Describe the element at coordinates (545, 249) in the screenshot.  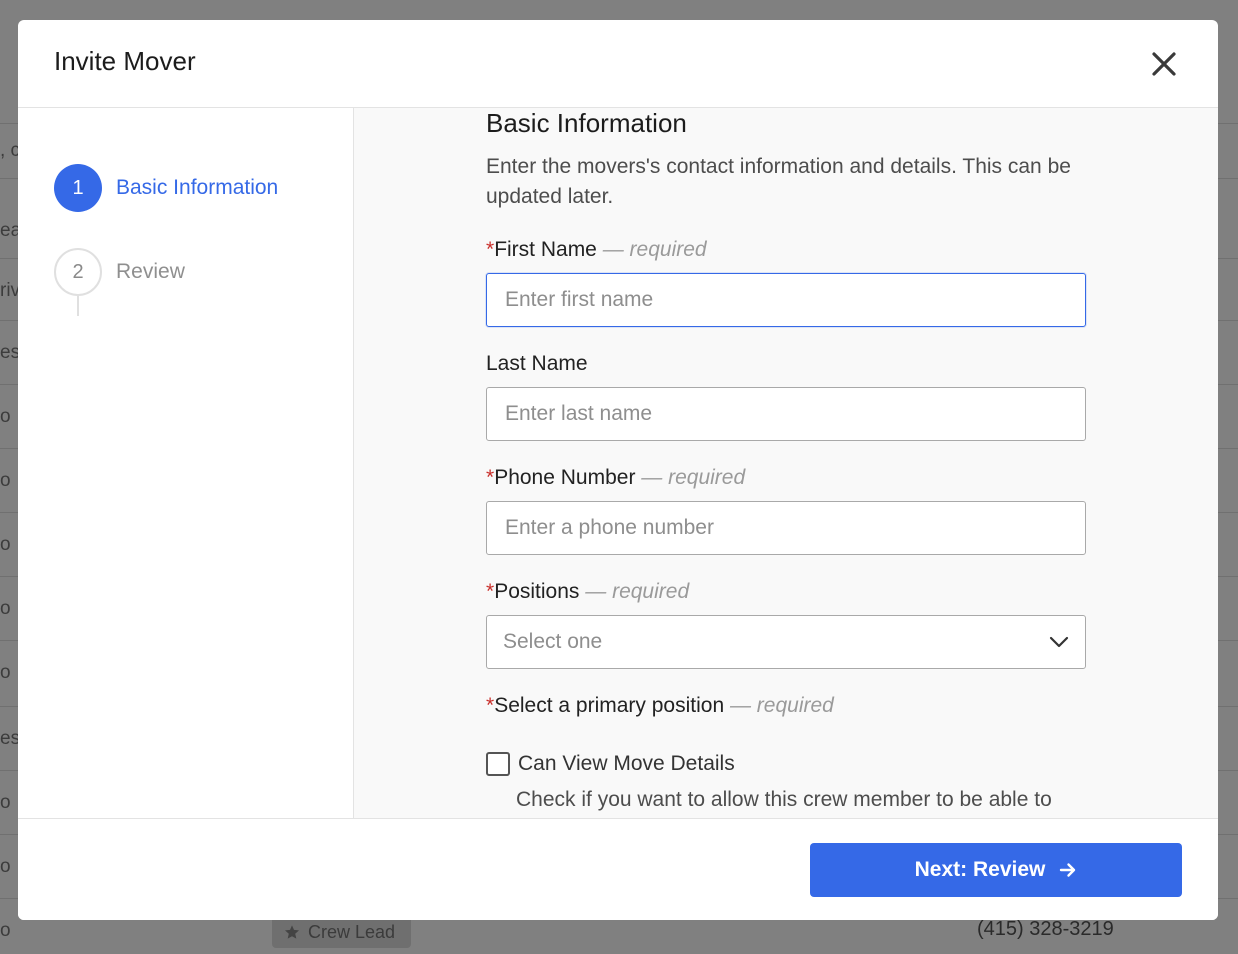
I see `label-text: First Name` at that location.